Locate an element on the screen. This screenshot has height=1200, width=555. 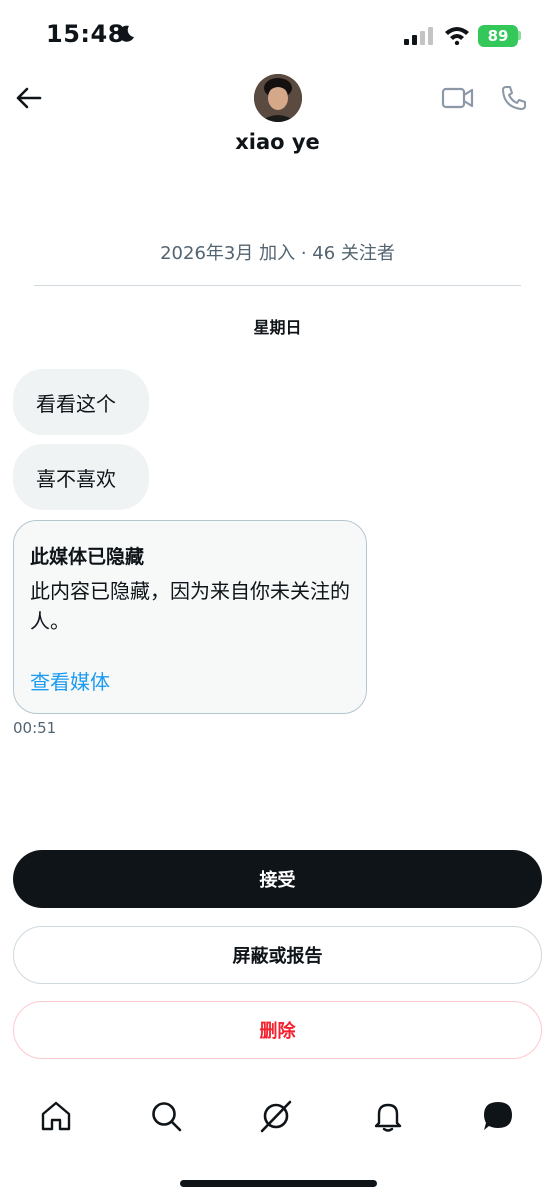
home-icon is located at coordinates (56, 1116).